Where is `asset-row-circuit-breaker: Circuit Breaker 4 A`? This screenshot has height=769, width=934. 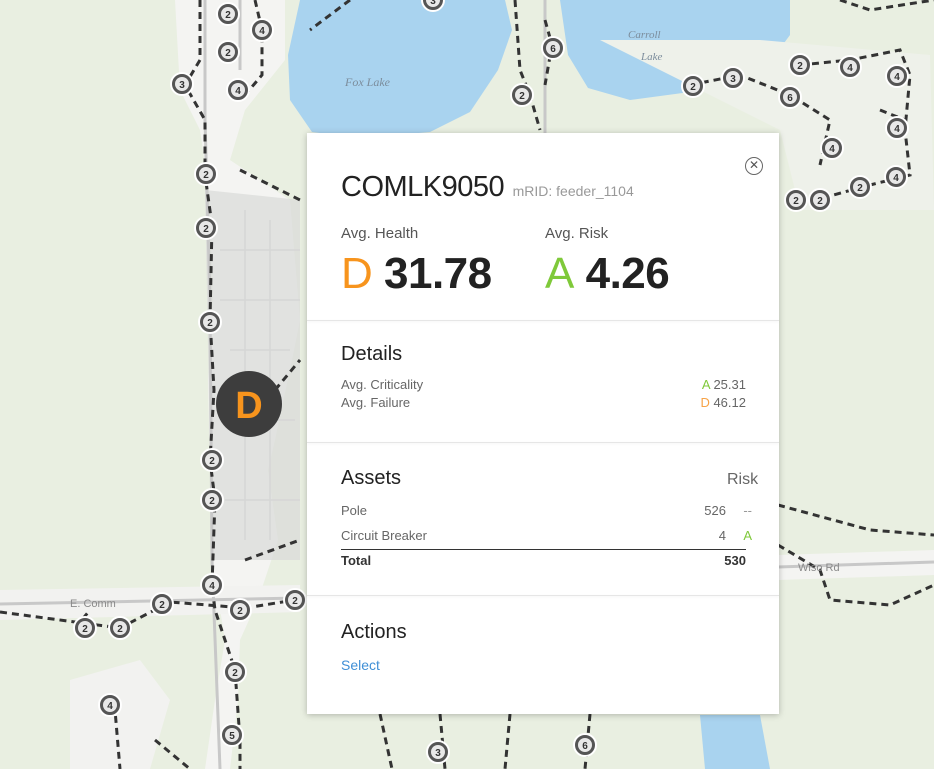 asset-row-circuit-breaker: Circuit Breaker 4 A is located at coordinates (551, 536).